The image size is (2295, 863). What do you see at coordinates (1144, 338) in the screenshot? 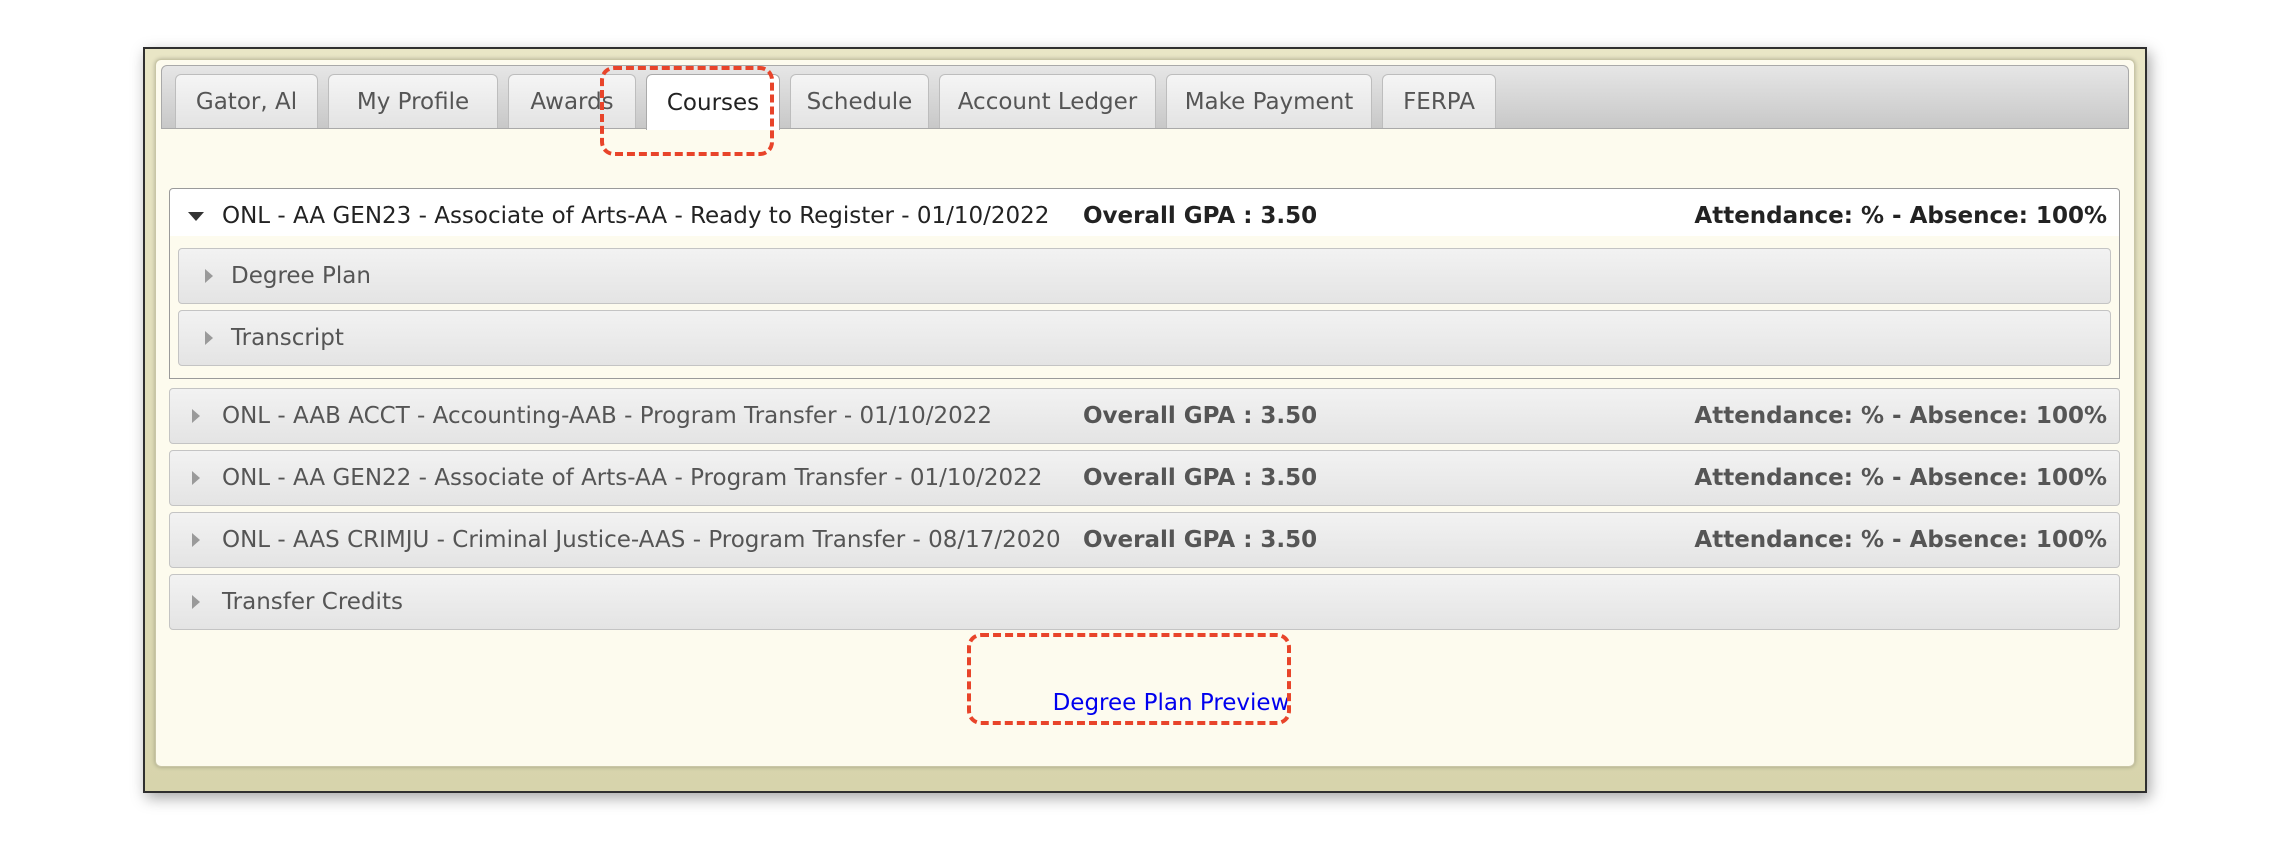
I see `transcript-section: Transcript` at bounding box center [1144, 338].